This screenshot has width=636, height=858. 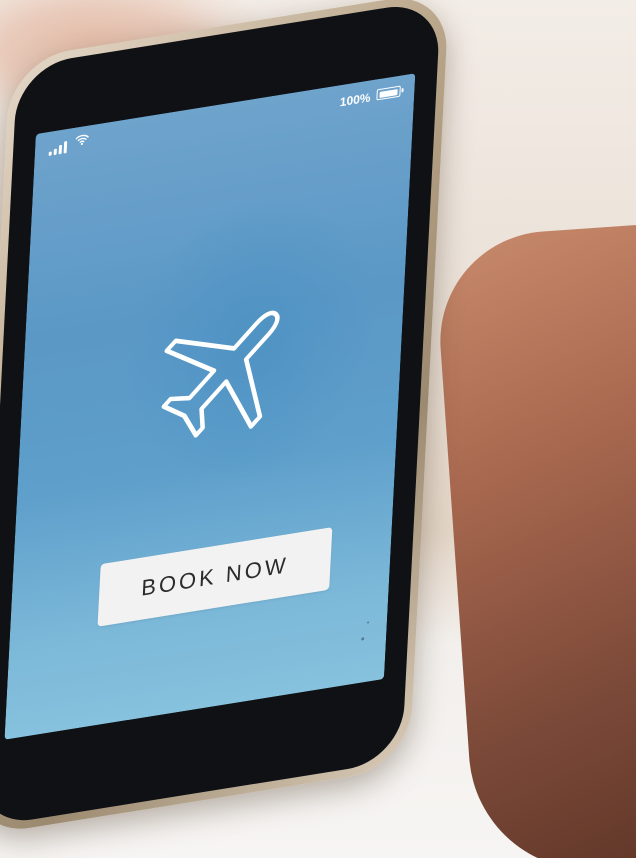 I want to click on wifi-icon, so click(x=82, y=140).